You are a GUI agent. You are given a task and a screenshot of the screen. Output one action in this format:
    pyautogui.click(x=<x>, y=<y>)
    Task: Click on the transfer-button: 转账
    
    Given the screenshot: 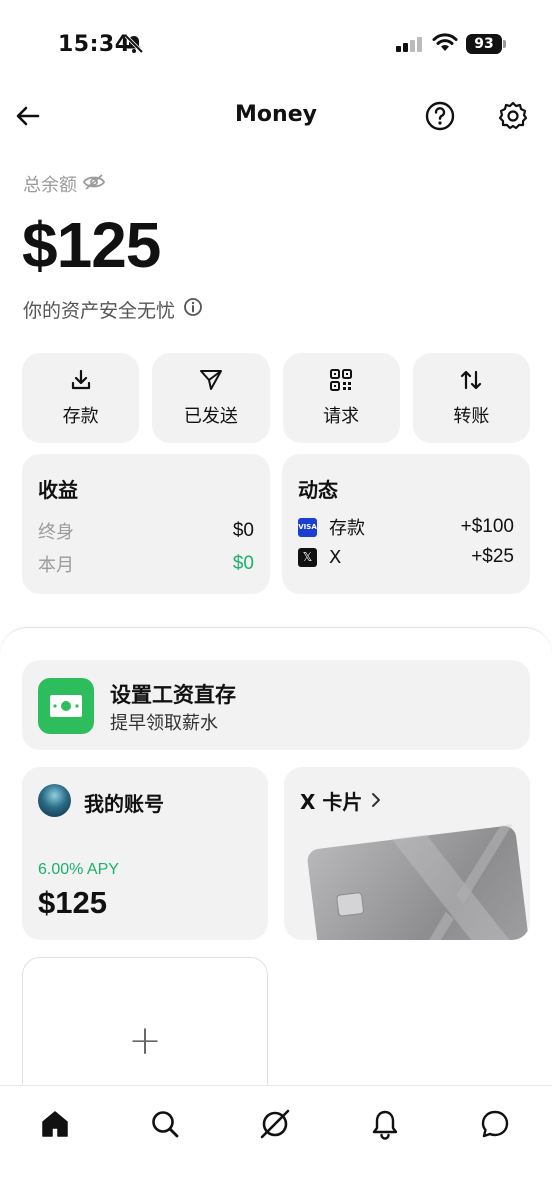 What is the action you would take?
    pyautogui.click(x=471, y=398)
    